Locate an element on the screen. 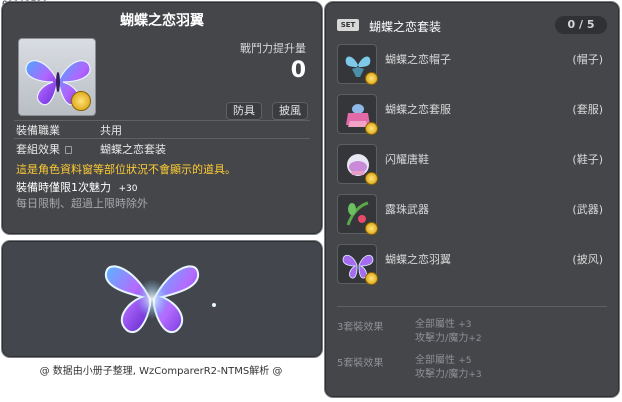 This screenshot has height=402, width=622. set-item-name: 闪耀唐鞋 is located at coordinates (407, 159).